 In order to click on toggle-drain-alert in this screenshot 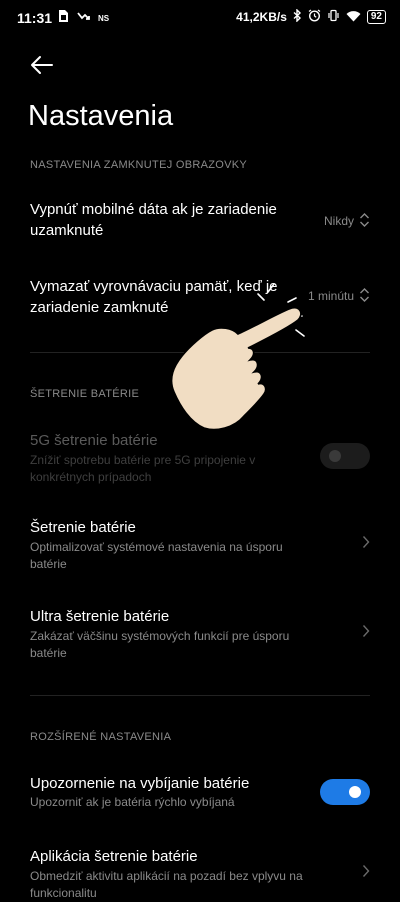, I will do `click(345, 792)`.